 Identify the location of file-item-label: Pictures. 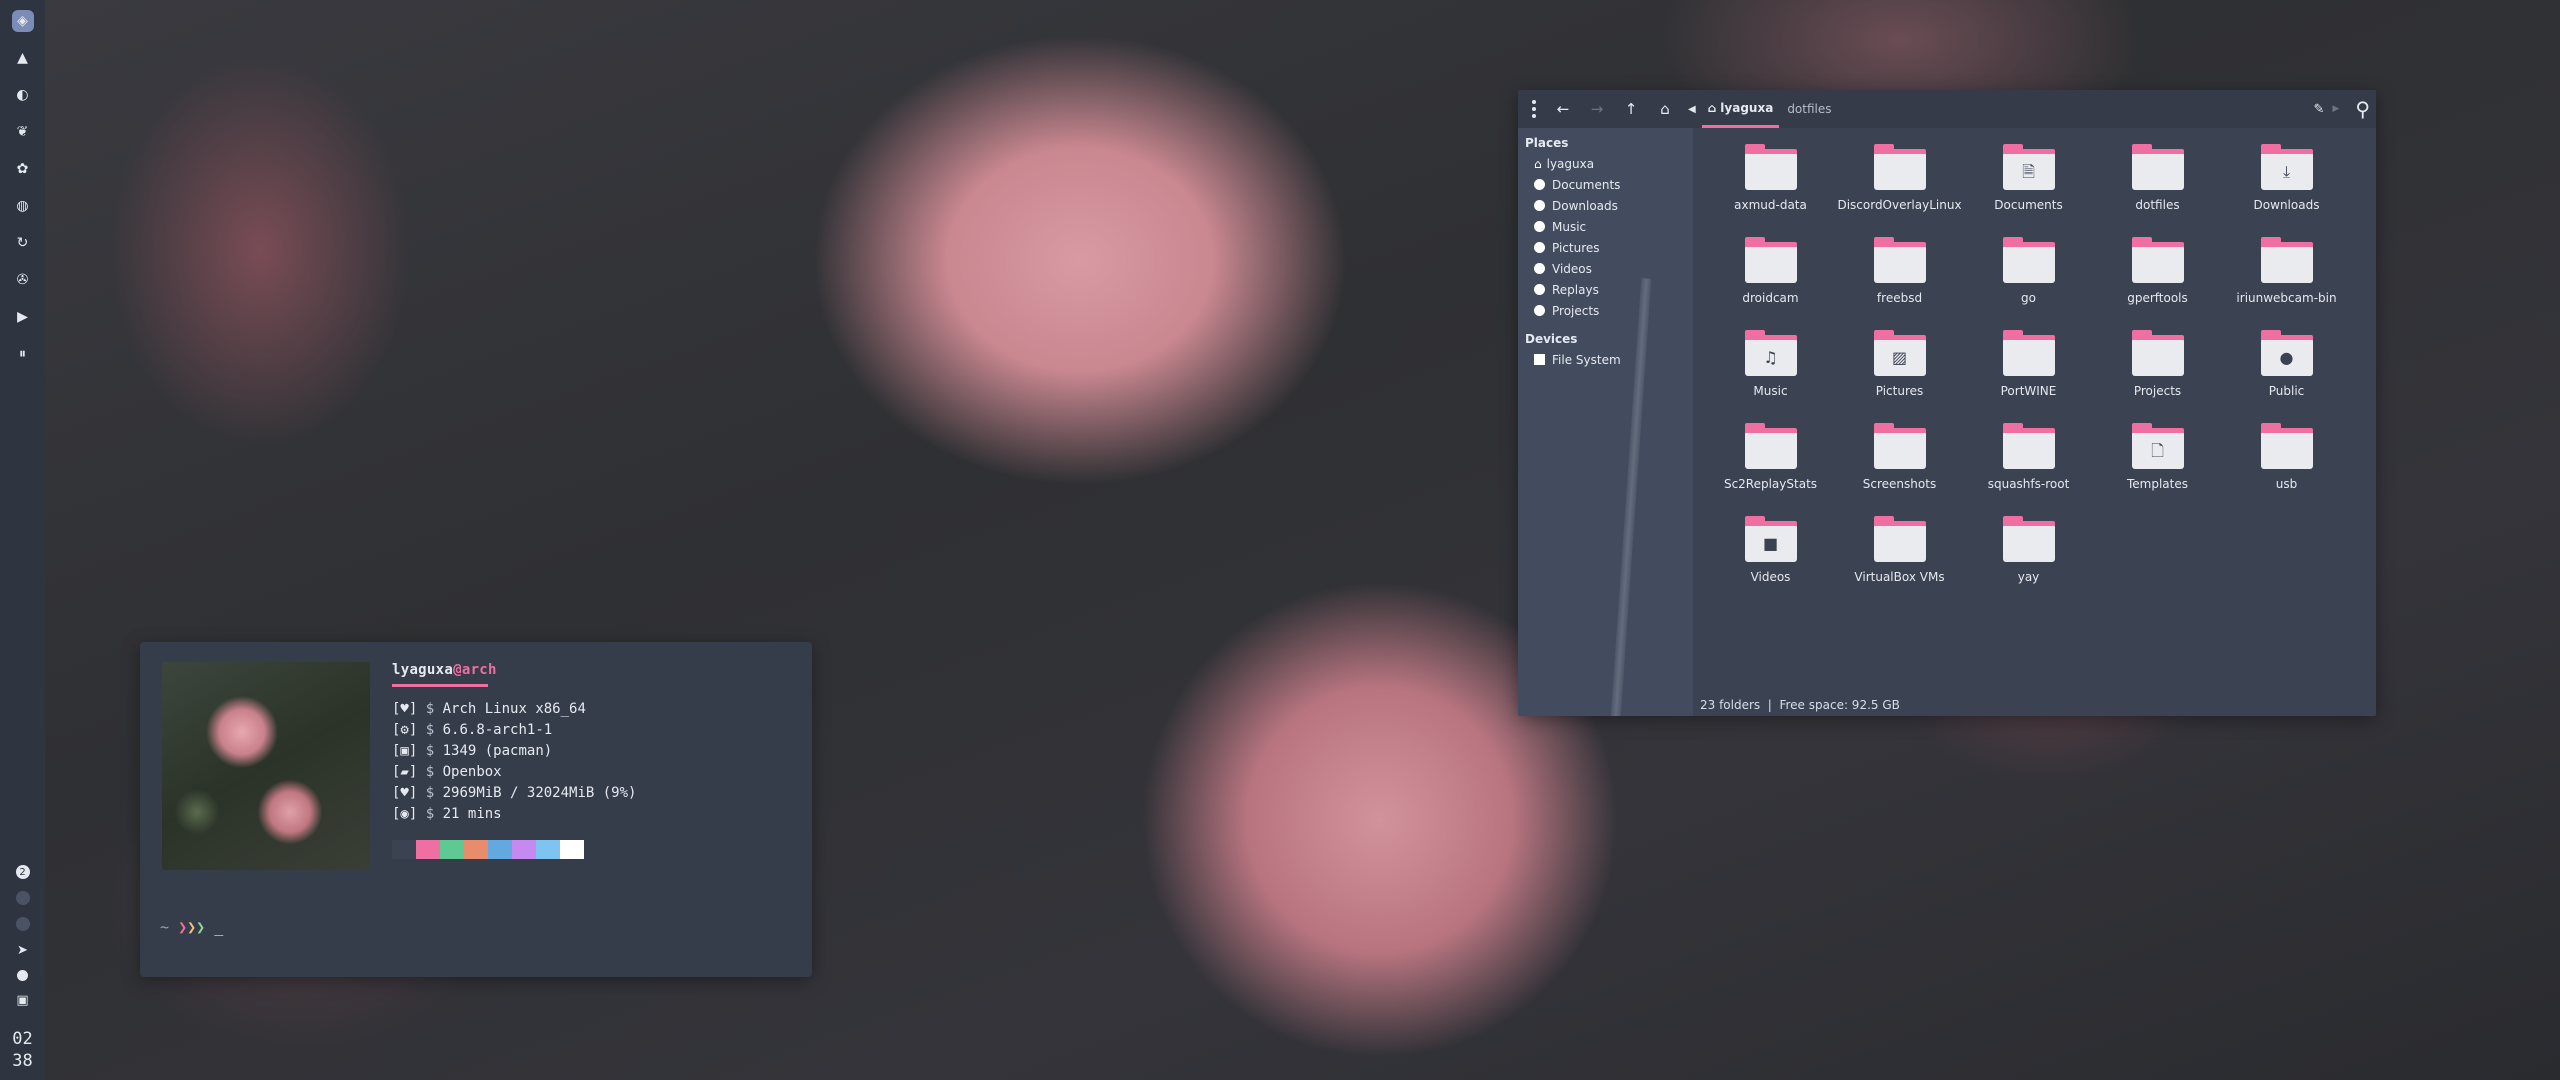
(1899, 391).